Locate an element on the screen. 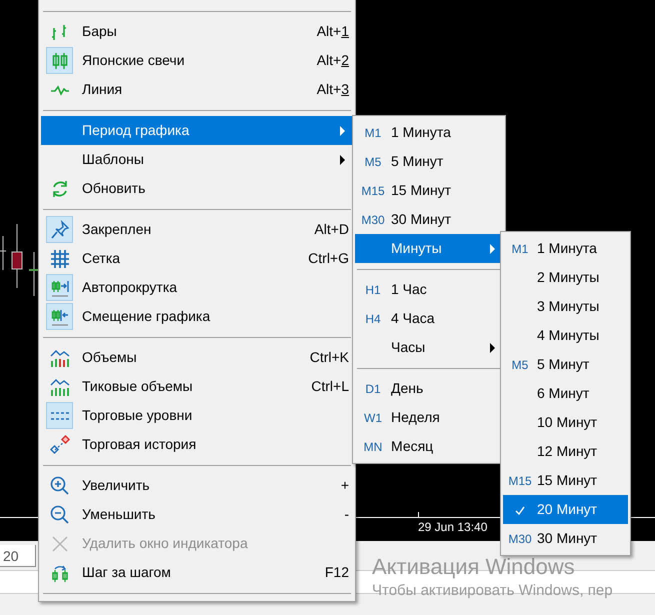  time-axis-label: 29 Jun 13:40 is located at coordinates (453, 527).